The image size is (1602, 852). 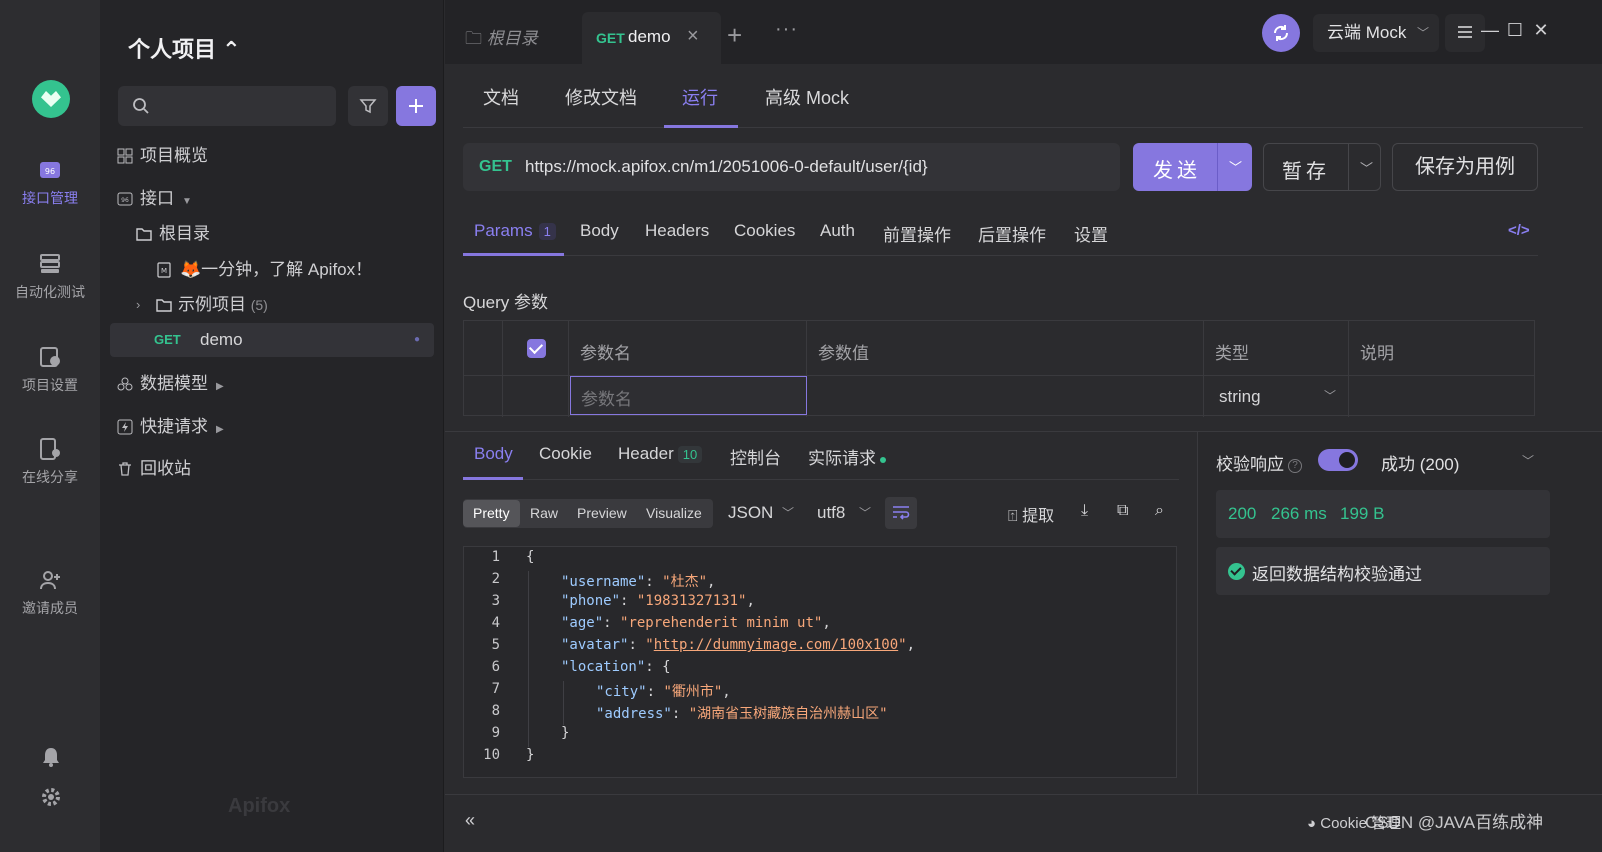 I want to click on extract-icon: ⍐, so click(x=1013, y=516).